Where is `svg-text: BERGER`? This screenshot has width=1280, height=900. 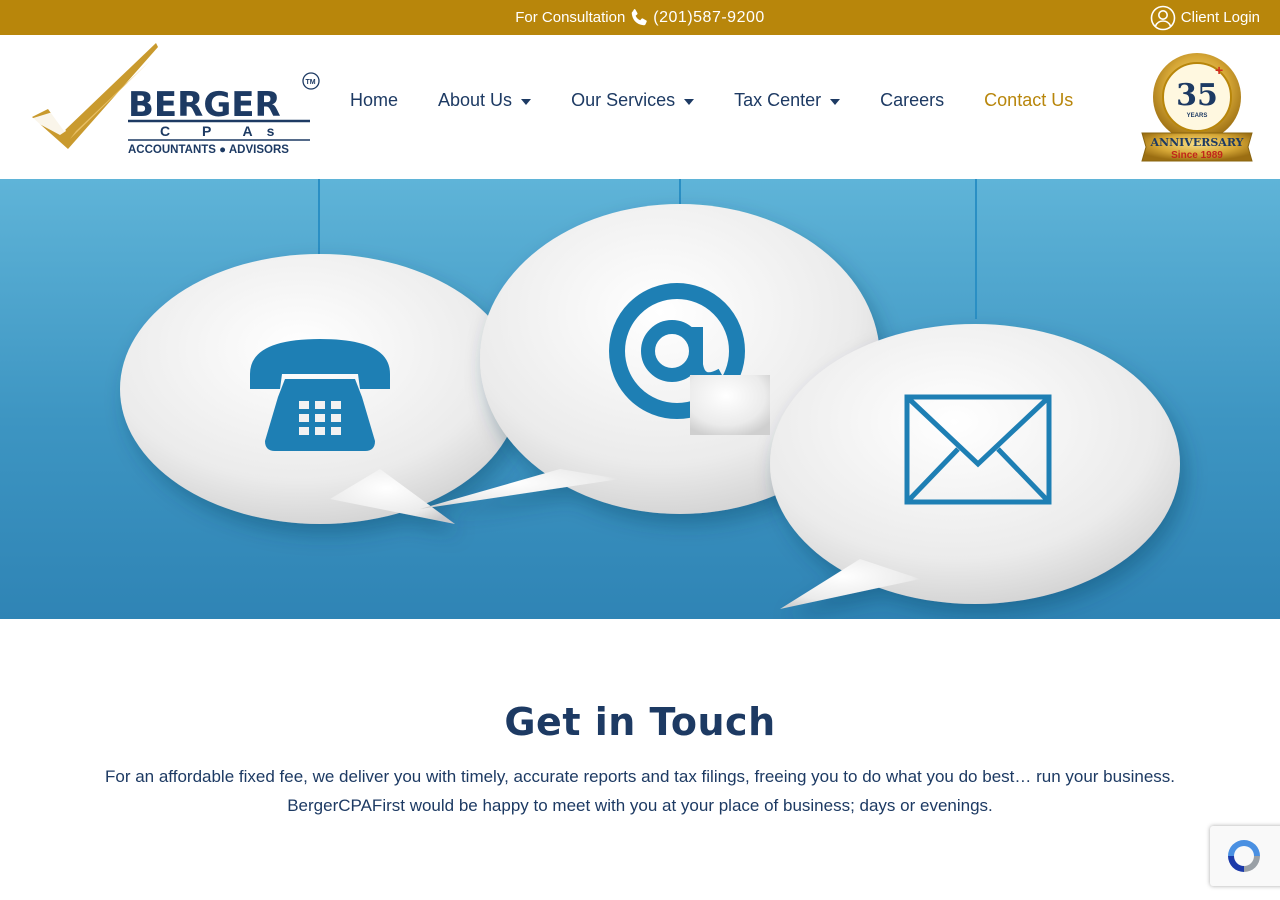
svg-text: BERGER is located at coordinates (204, 105).